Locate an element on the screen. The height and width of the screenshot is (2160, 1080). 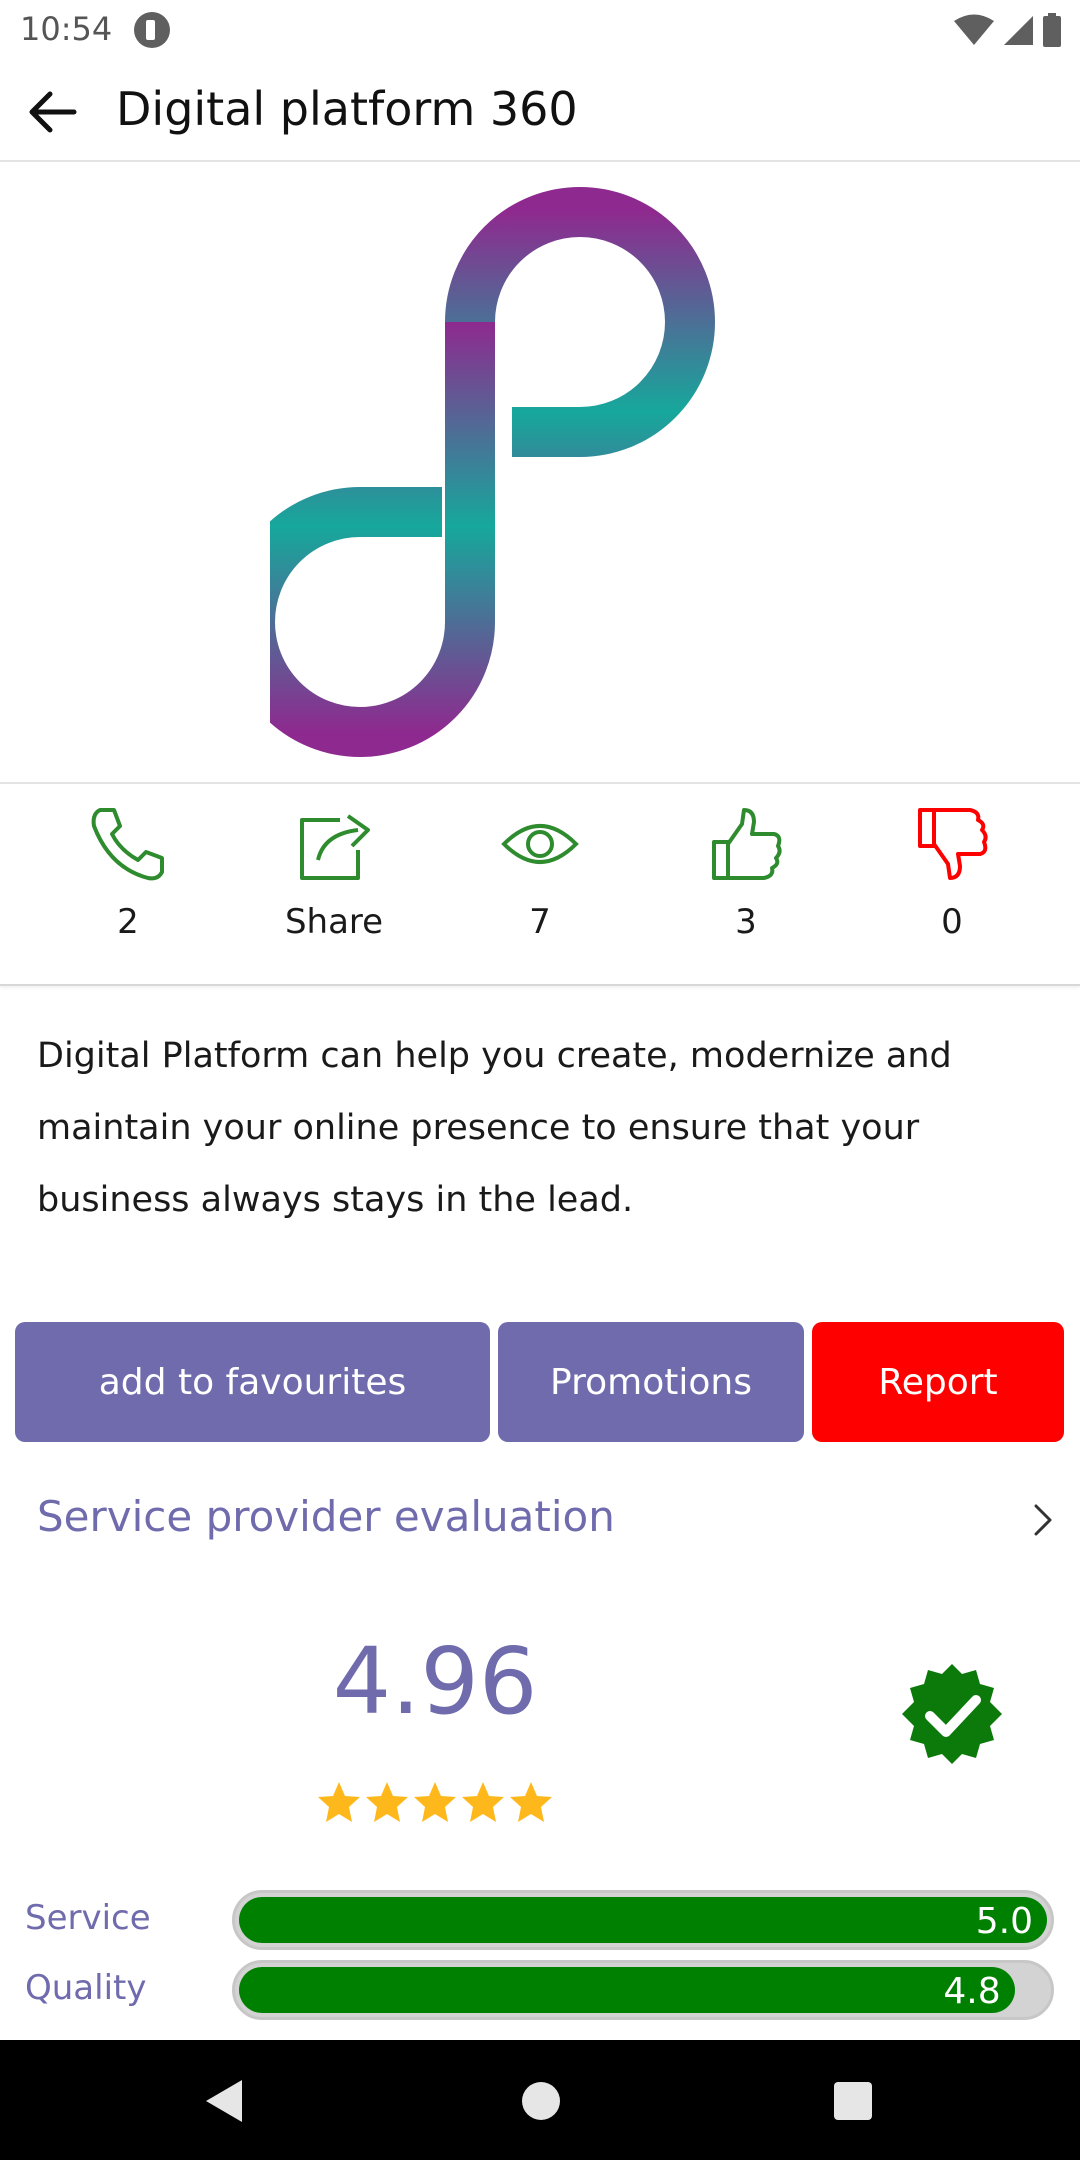
nav-home-icon is located at coordinates (541, 2101).